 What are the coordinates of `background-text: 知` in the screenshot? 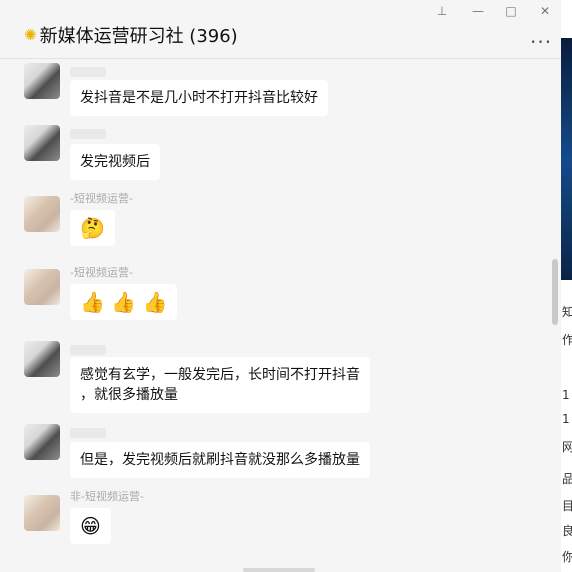 It's located at (567, 312).